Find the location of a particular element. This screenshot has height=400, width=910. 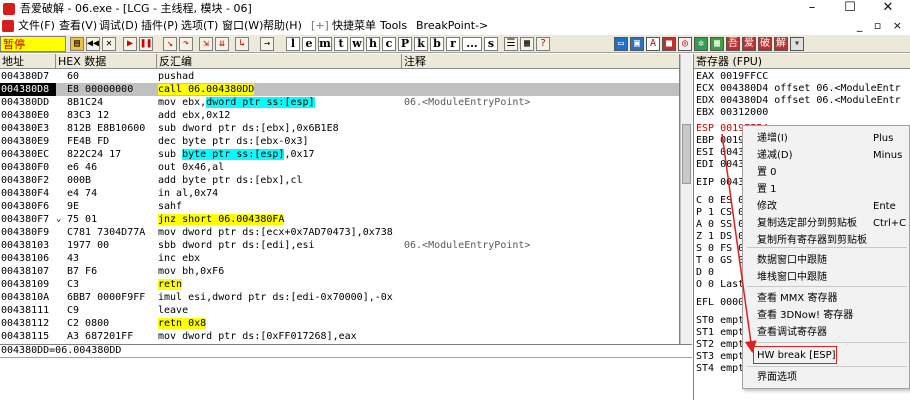

disk-icon: ▭ is located at coordinates (621, 44).